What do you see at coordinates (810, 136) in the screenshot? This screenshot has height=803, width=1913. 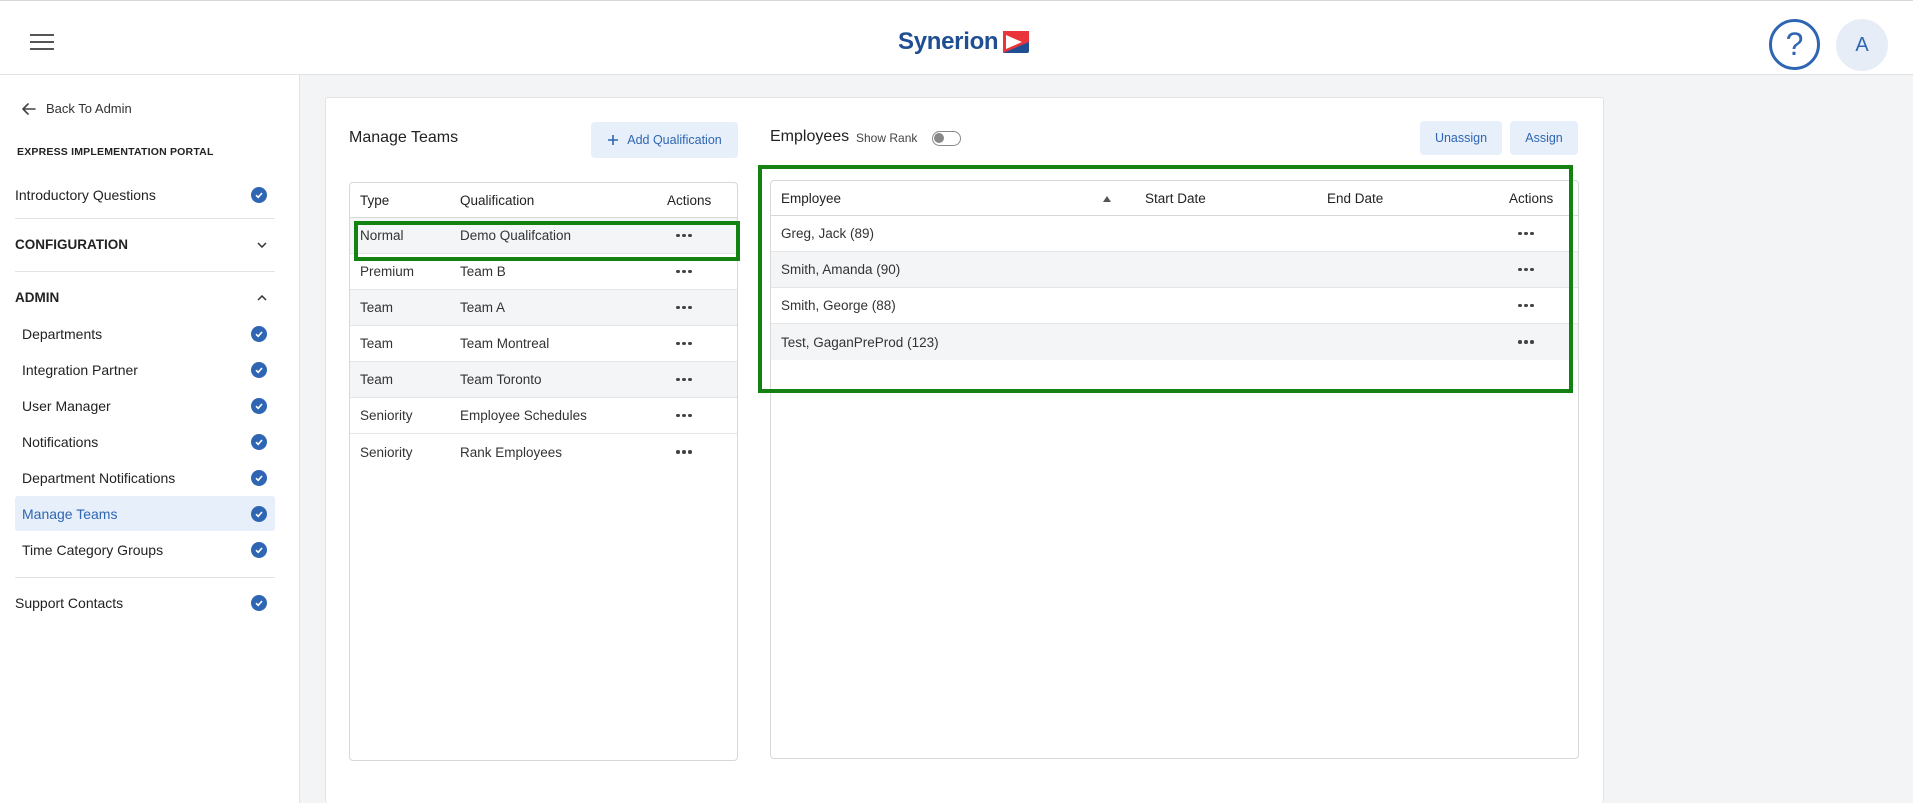 I see `employees-title: Employees` at bounding box center [810, 136].